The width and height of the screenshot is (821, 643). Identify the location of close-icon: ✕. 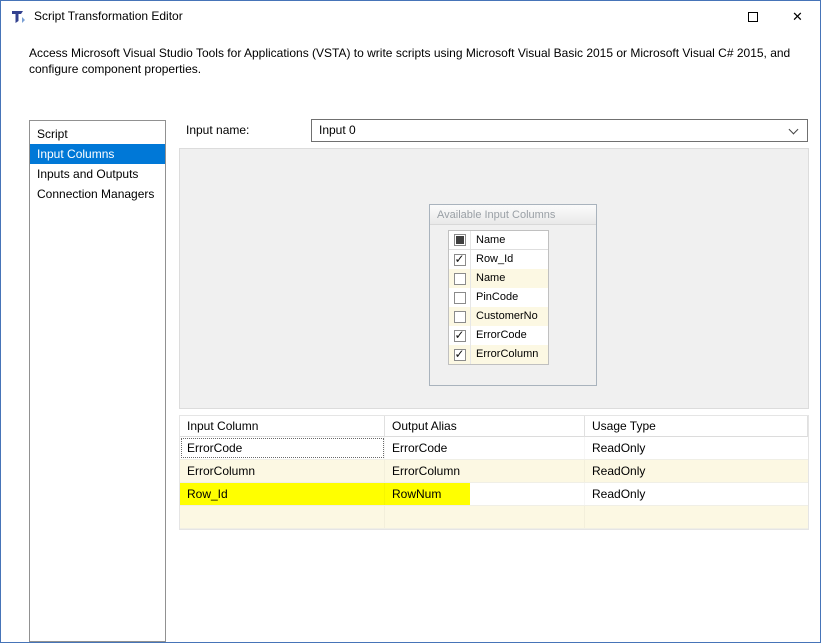
(797, 16).